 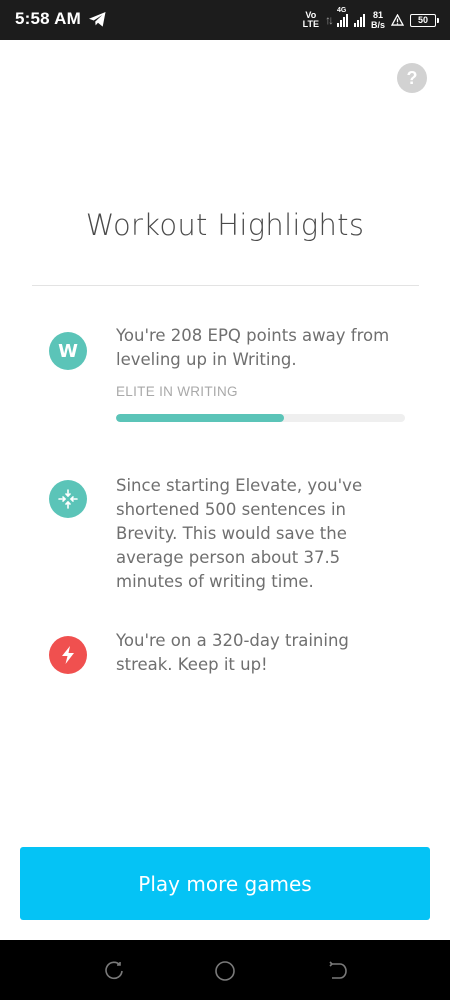 I want to click on volte-indicator: Vo LTE, so click(x=311, y=20).